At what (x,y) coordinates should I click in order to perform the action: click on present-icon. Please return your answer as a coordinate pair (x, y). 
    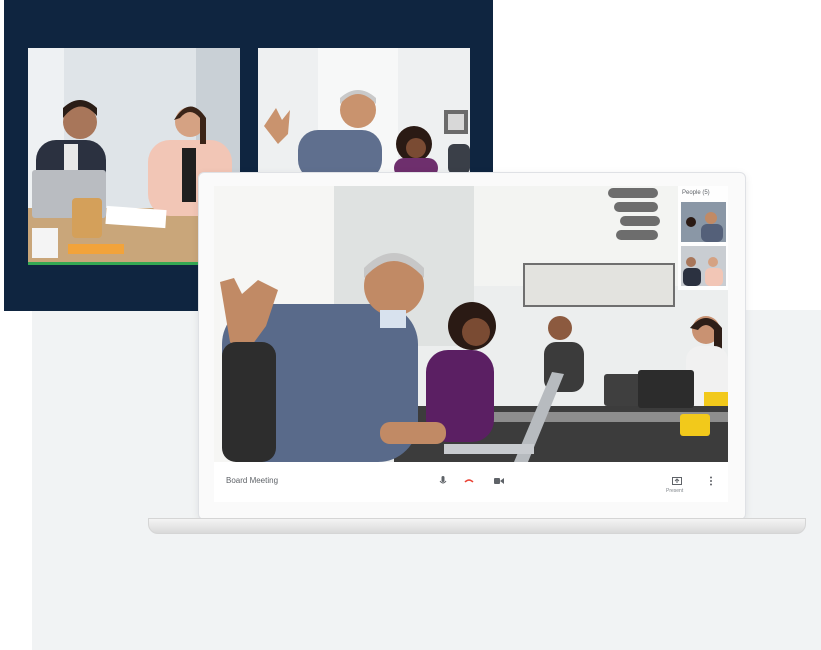
    Looking at the image, I should click on (677, 481).